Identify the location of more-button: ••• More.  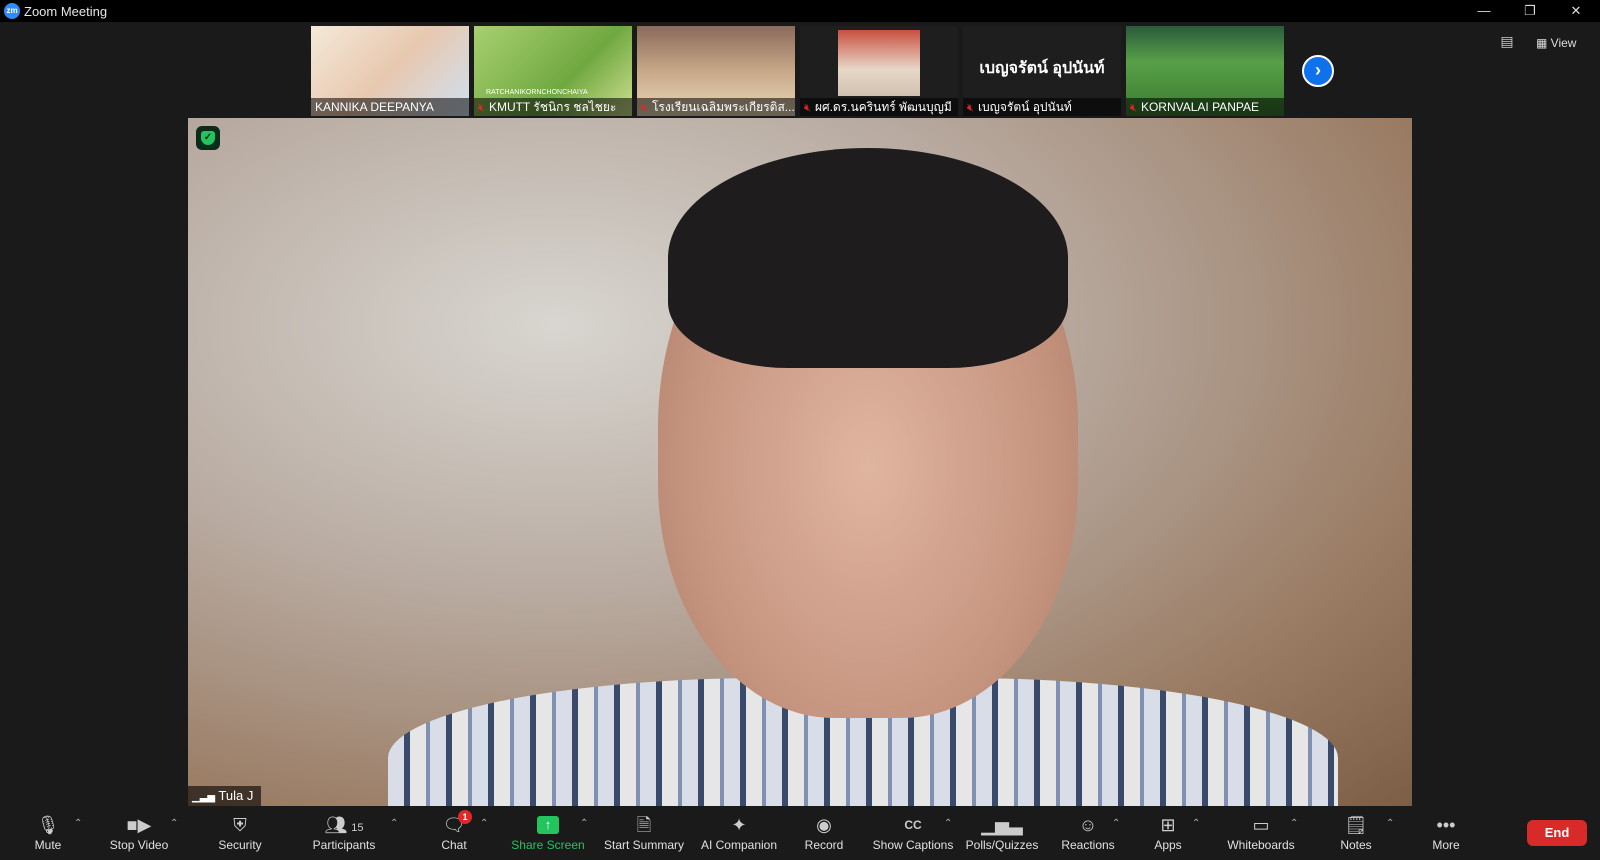
(1446, 834).